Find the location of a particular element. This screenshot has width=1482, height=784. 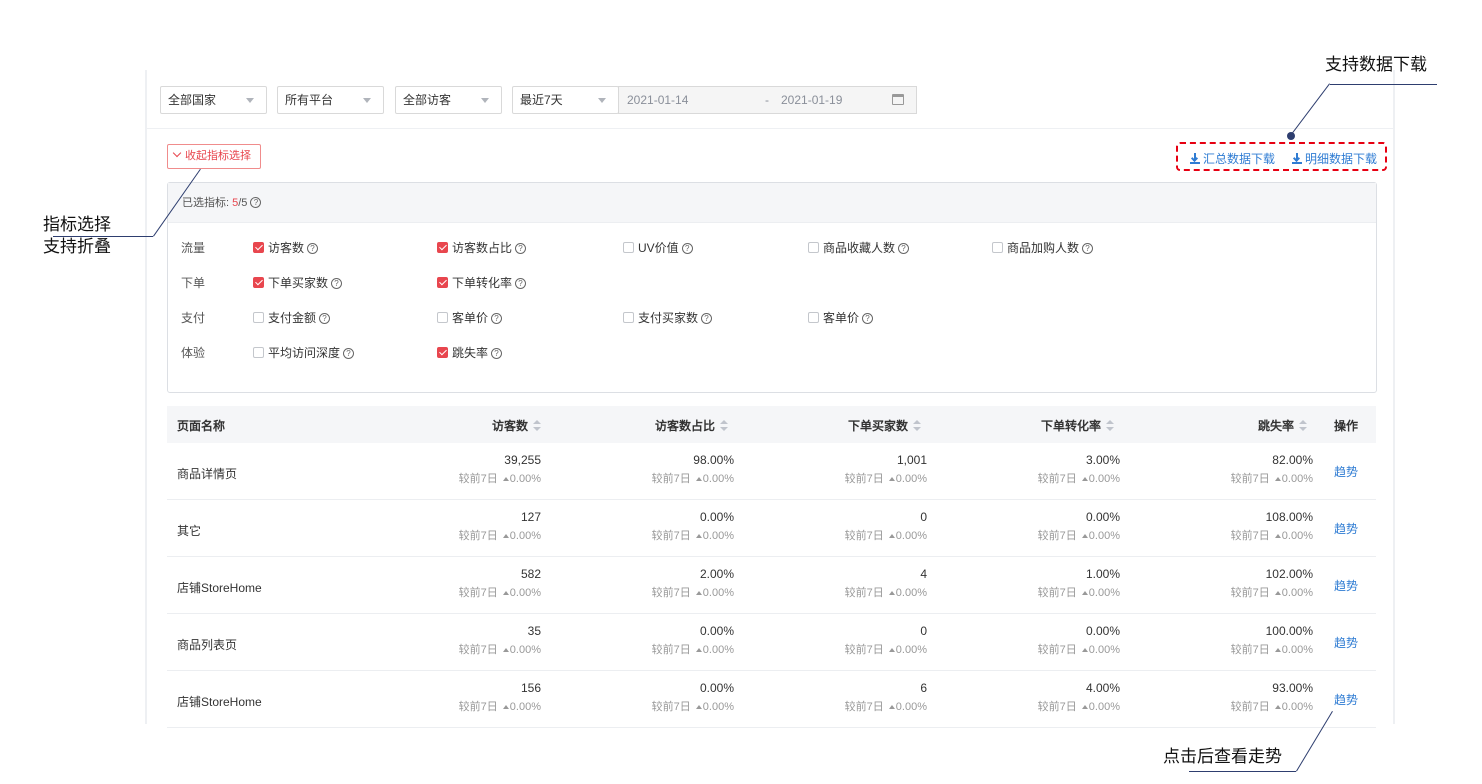

metric-checkbox-label: 下单买家数 is located at coordinates (298, 283).